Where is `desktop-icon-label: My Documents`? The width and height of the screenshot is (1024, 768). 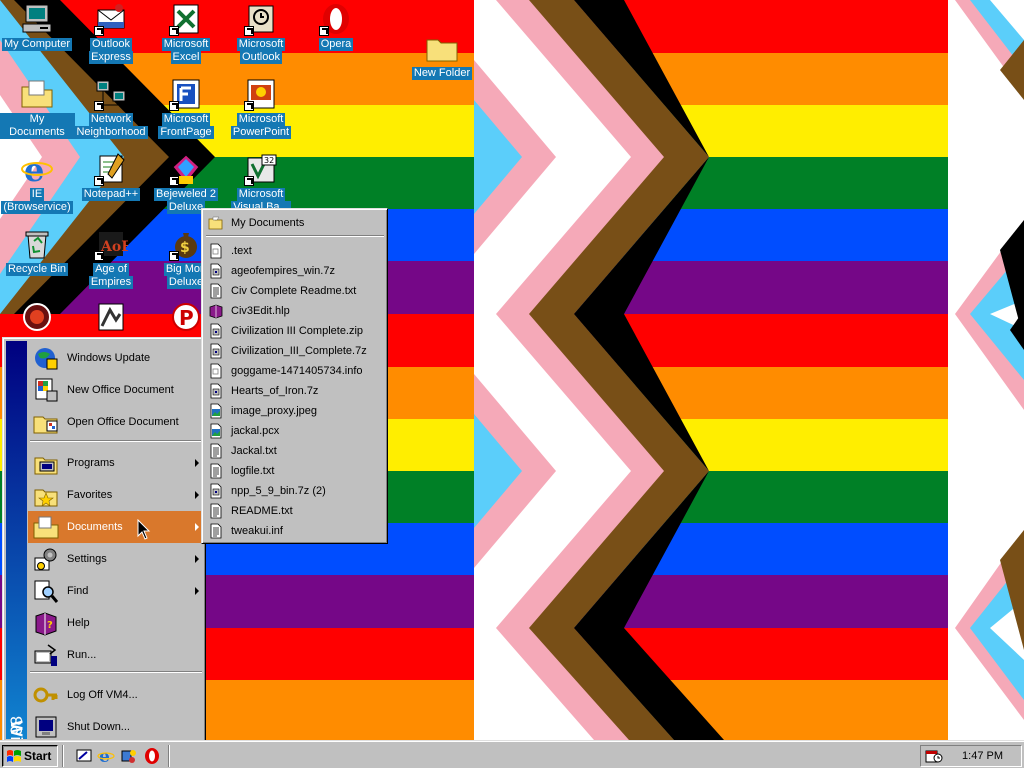 desktop-icon-label: My Documents is located at coordinates (37, 126).